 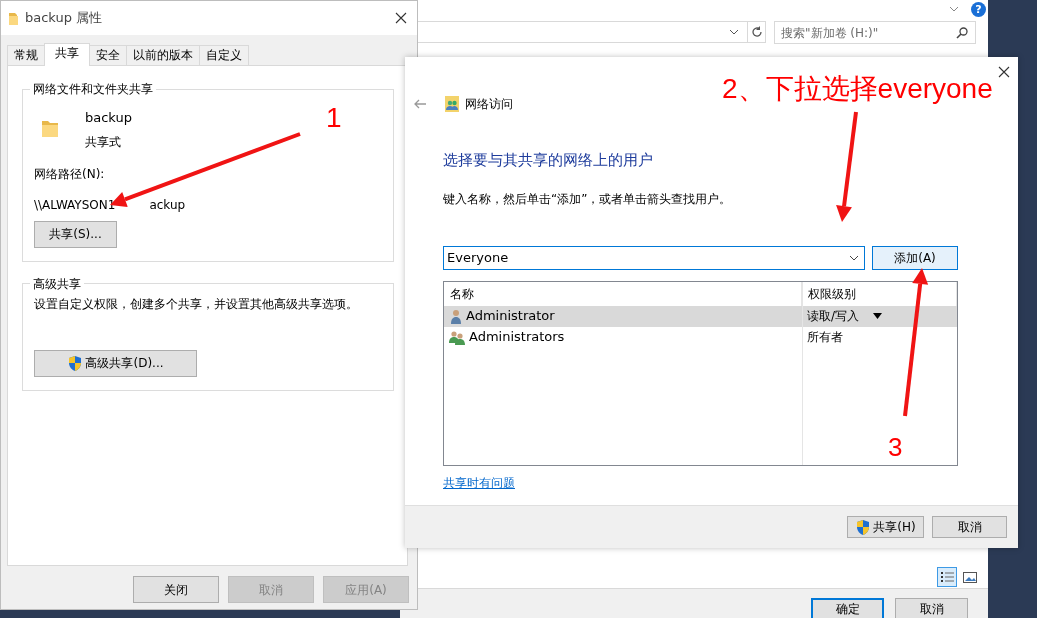 What do you see at coordinates (167, 205) in the screenshot?
I see `network-path: ackup` at bounding box center [167, 205].